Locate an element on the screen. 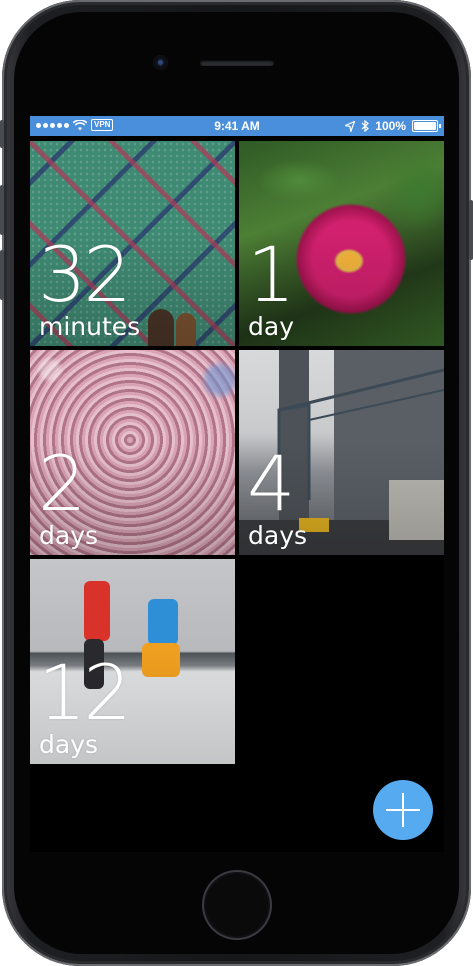  battery-percent: 100% is located at coordinates (390, 126).